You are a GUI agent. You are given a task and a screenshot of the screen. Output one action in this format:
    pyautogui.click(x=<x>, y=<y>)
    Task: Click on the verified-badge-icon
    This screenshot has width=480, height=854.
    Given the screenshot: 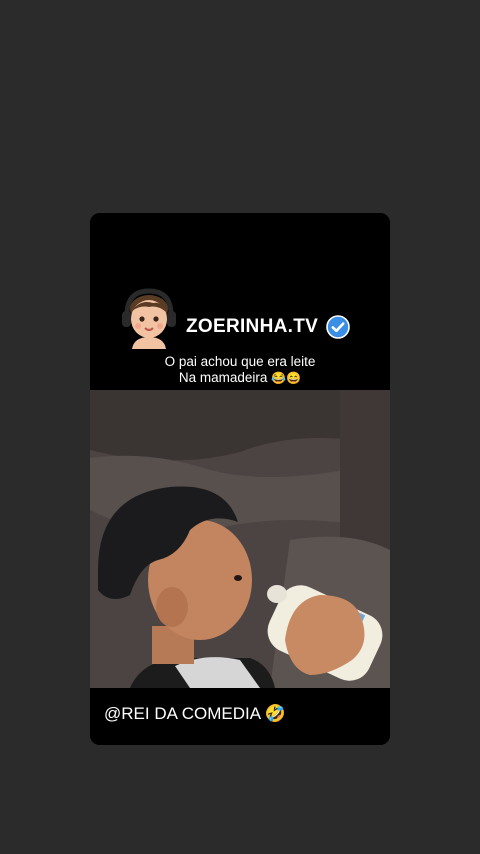 What is the action you would take?
    pyautogui.click(x=338, y=327)
    